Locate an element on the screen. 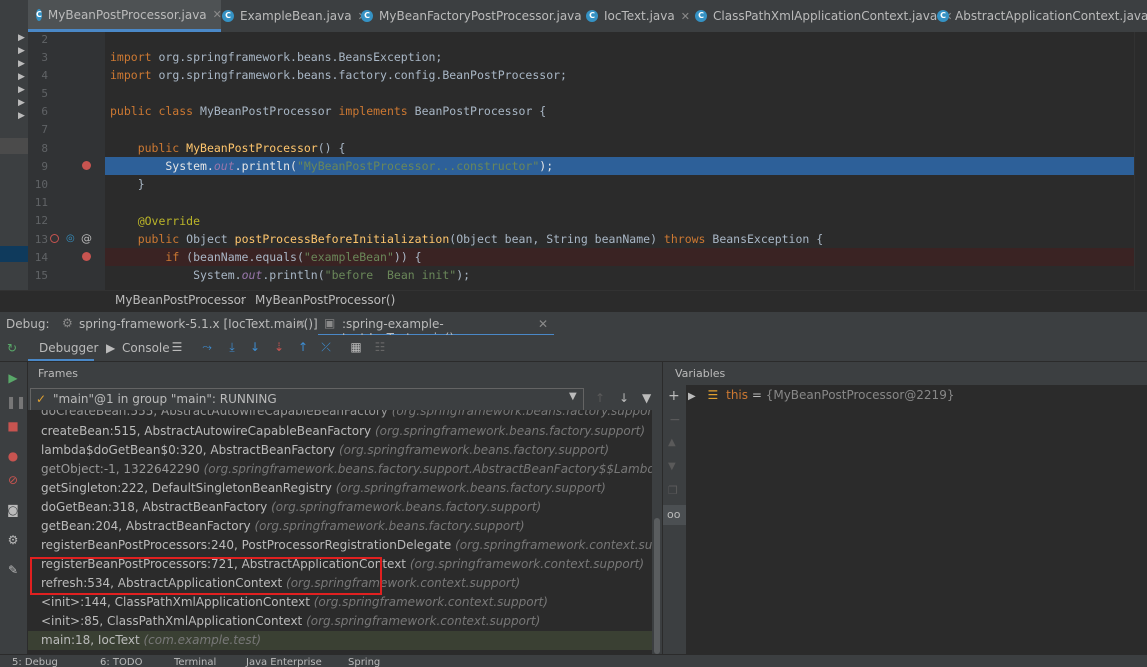 The height and width of the screenshot is (667, 1147). tab-classpathxmlapplicationcontext: C ClassPathXmlApplicationContext.java ✕ is located at coordinates (823, 16).